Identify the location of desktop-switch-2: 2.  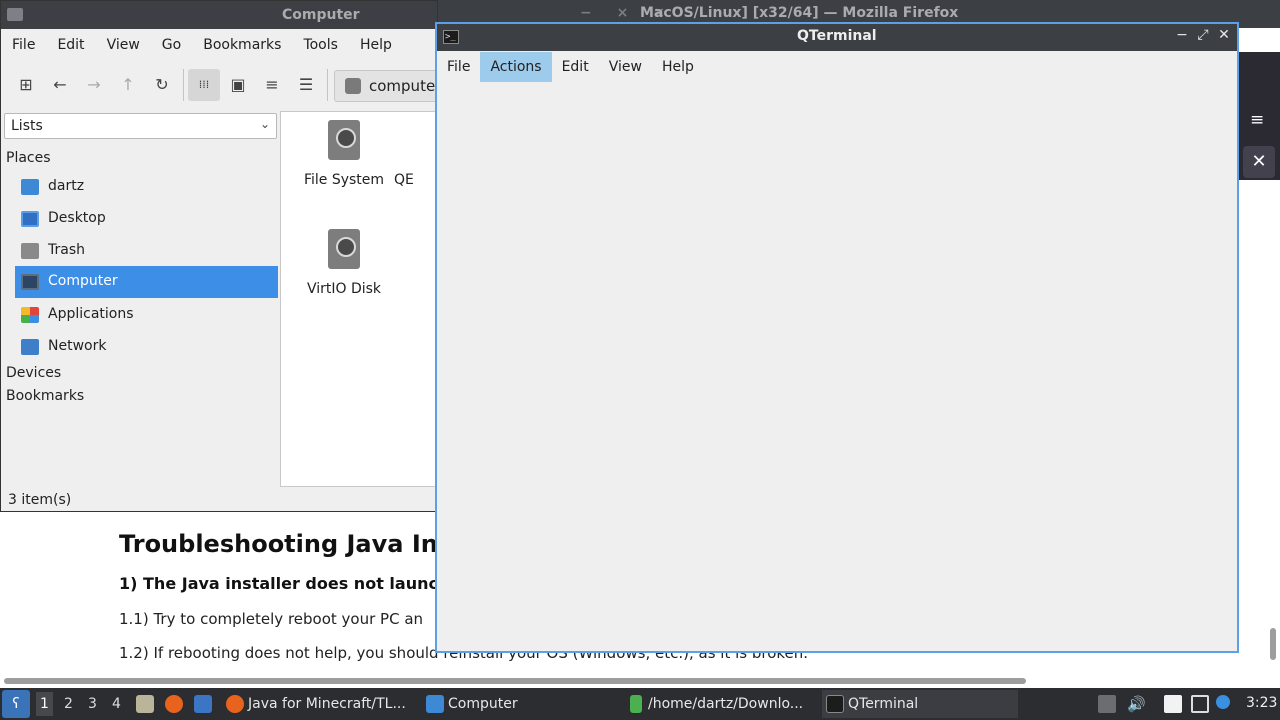
(68, 704).